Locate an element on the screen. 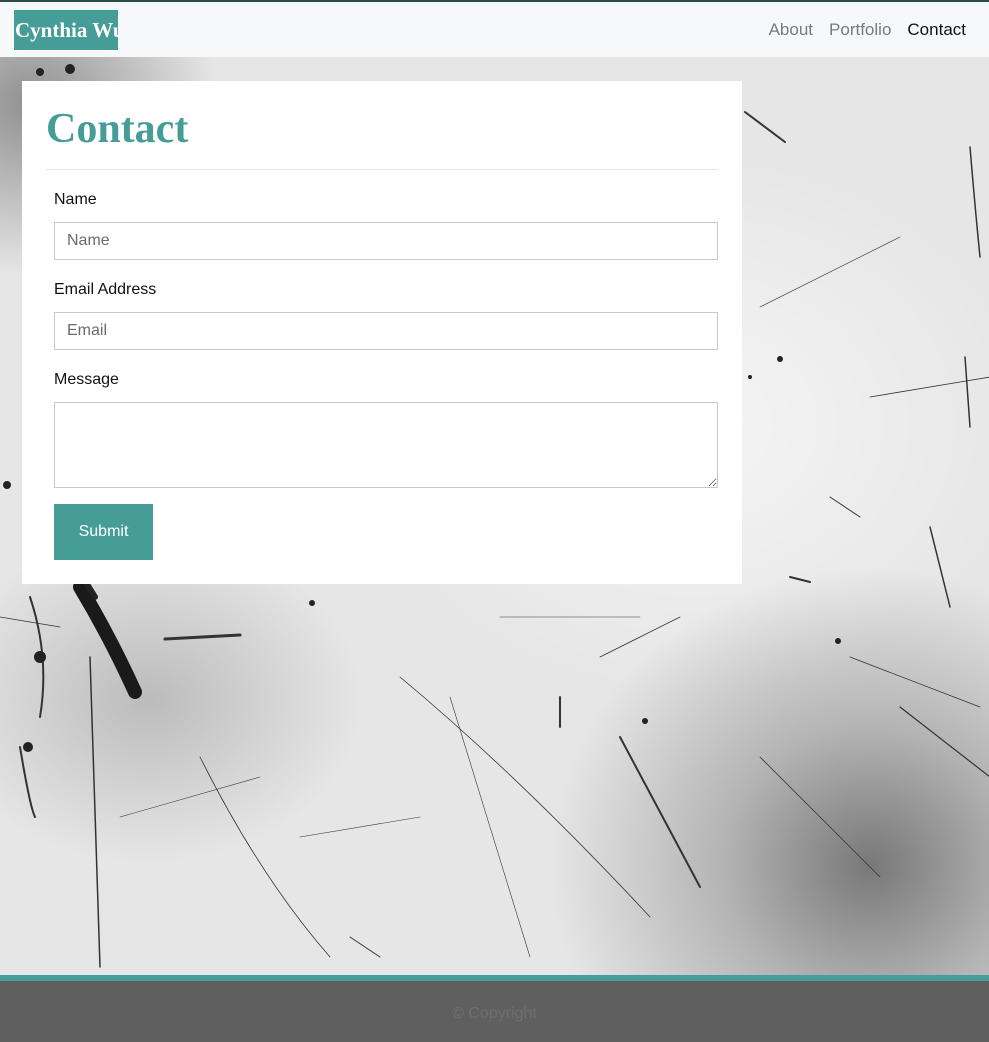 This screenshot has height=1042, width=989. name-input is located at coordinates (386, 241).